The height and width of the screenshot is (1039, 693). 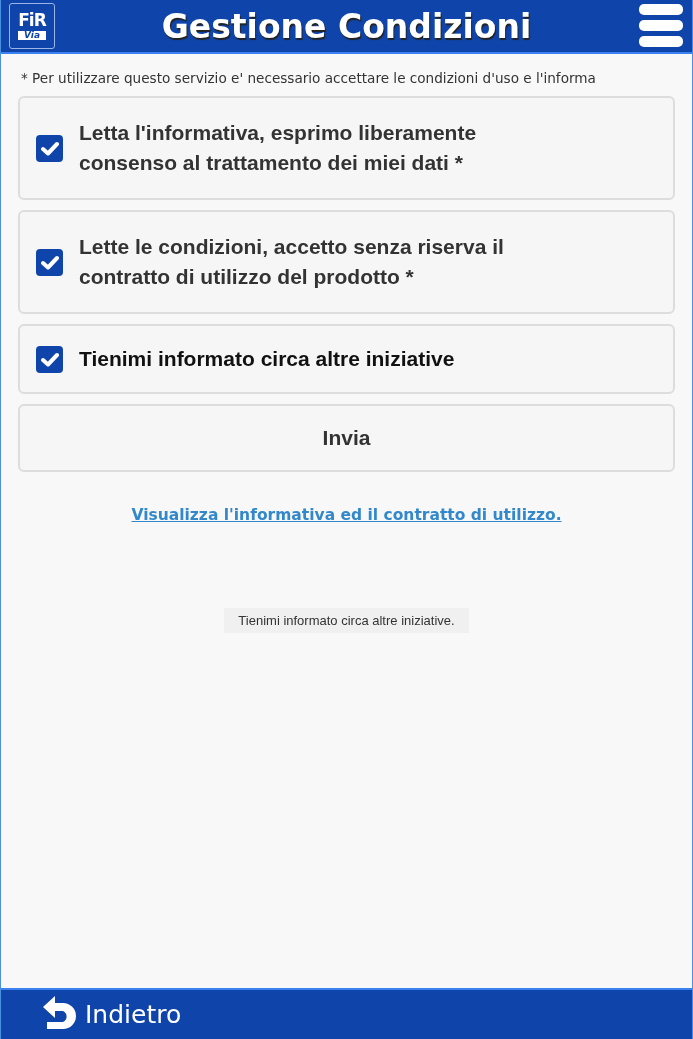 I want to click on notice-text: * Per utilizzare questo servizio e' necessario accettare le condizioni d'uso e l'informa, so click(x=309, y=78).